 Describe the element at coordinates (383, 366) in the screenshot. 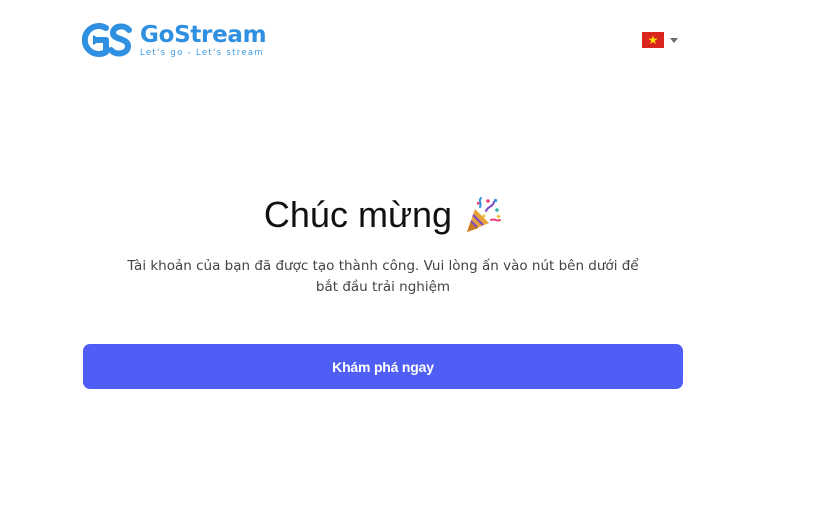

I see `explore-now-button: Khám phá ngay` at that location.